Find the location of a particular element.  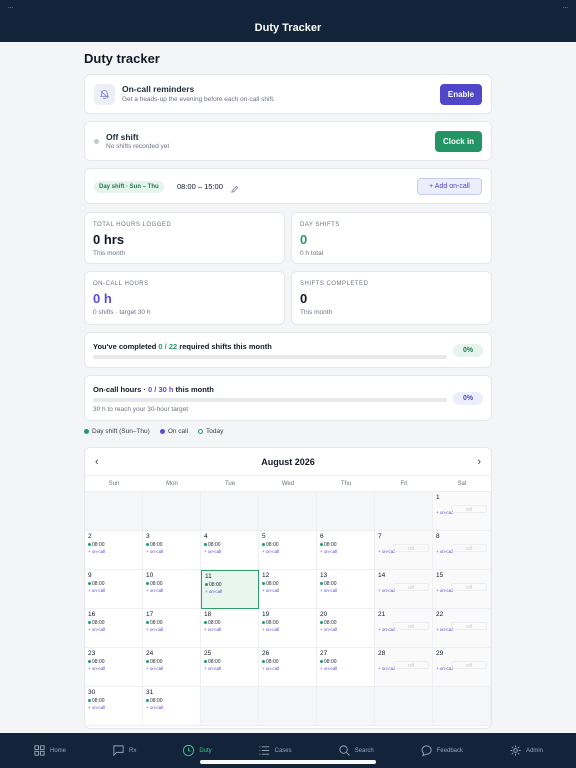

calendar-day-cell: 4 08:00 + on-call is located at coordinates (230, 550).